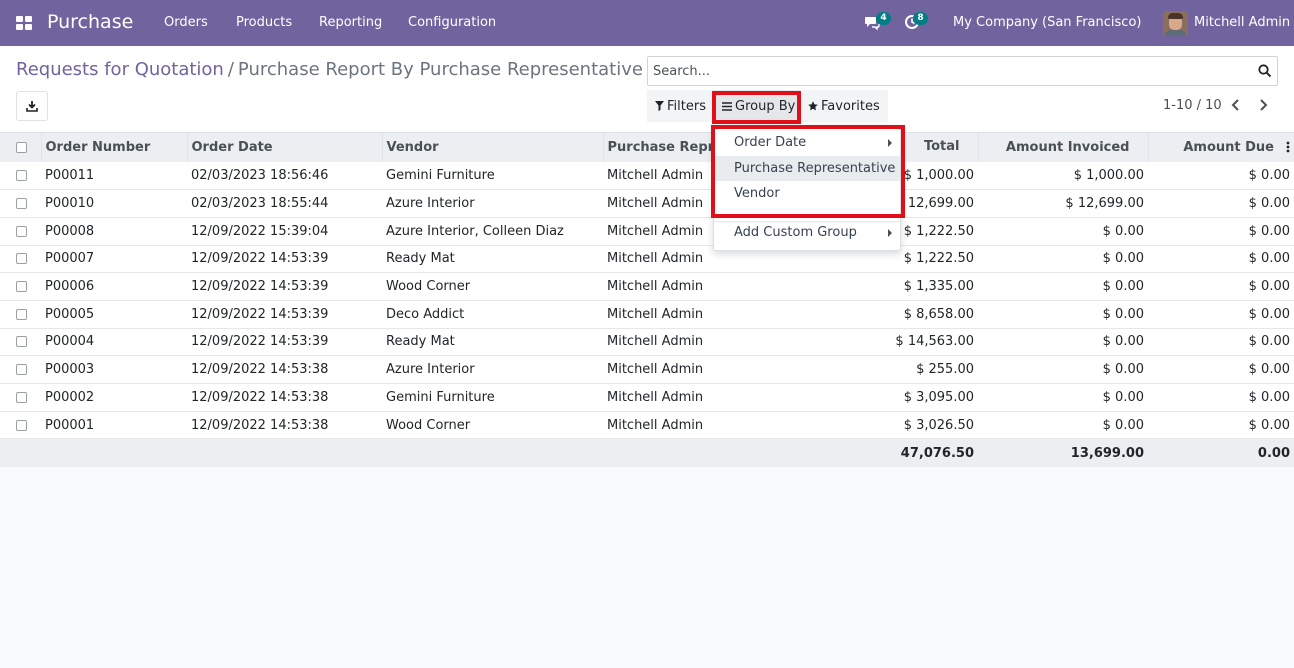 The height and width of the screenshot is (668, 1294). I want to click on cell-purchase-representative: Mitchell Admin $ 3,026.50, so click(790, 425).